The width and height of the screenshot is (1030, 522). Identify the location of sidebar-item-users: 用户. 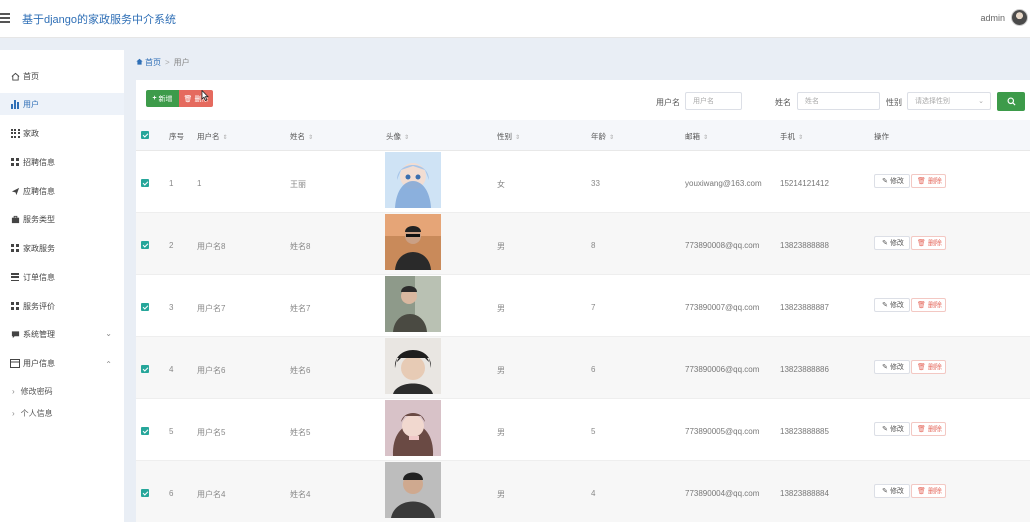
(62, 104).